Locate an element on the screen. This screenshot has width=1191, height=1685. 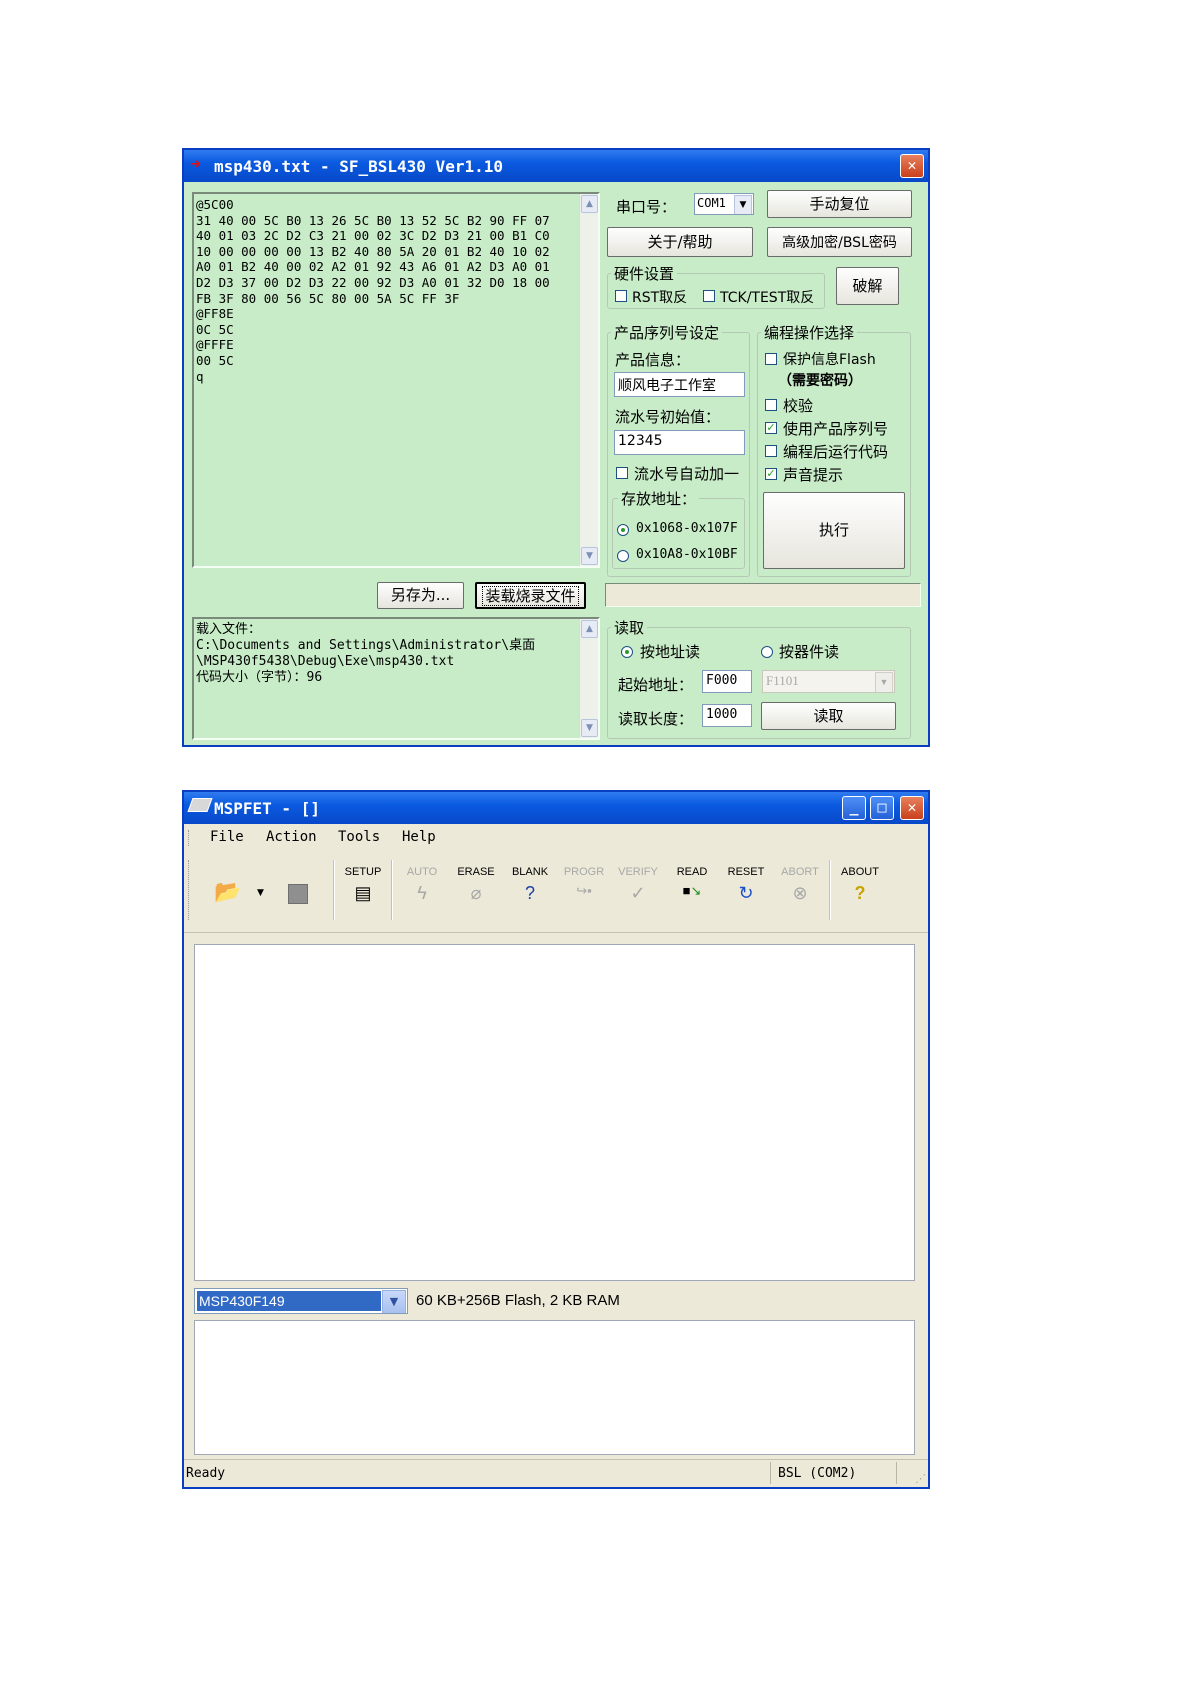
use-serial-checkbox: ✓ is located at coordinates (771, 428).